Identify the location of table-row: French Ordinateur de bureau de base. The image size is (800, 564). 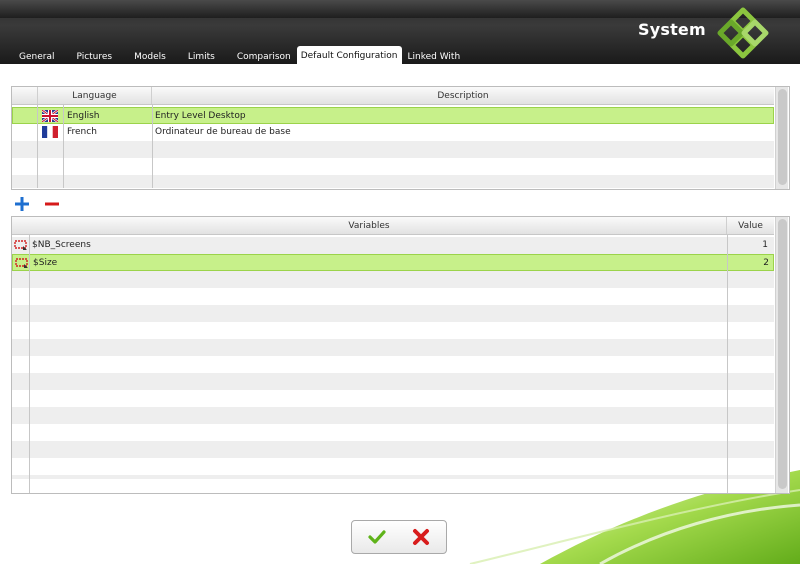
(393, 132).